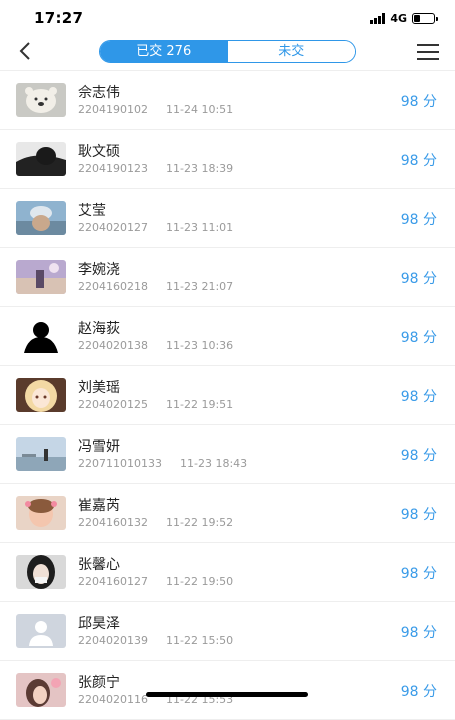  What do you see at coordinates (200, 227) in the screenshot?
I see `submit-time: 11-23 11:01` at bounding box center [200, 227].